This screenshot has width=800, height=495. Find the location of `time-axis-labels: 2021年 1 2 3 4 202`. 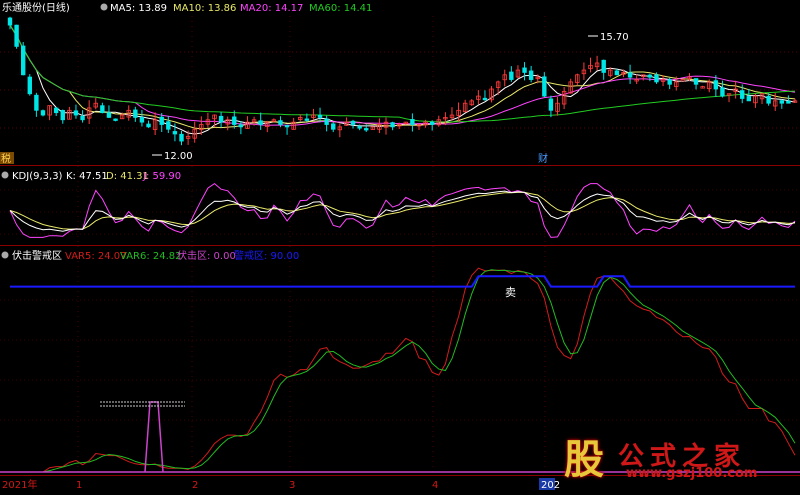

time-axis-labels: 2021年 1 2 3 4 202 is located at coordinates (281, 484).